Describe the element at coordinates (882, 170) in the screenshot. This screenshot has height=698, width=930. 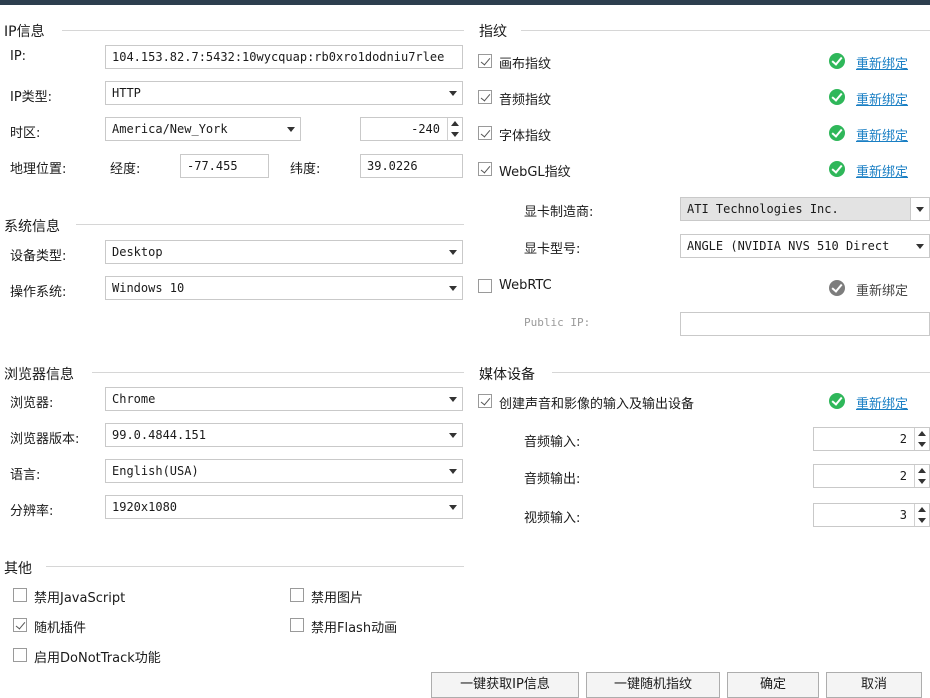
I see `webgl-rebind-link: 重新绑定` at that location.